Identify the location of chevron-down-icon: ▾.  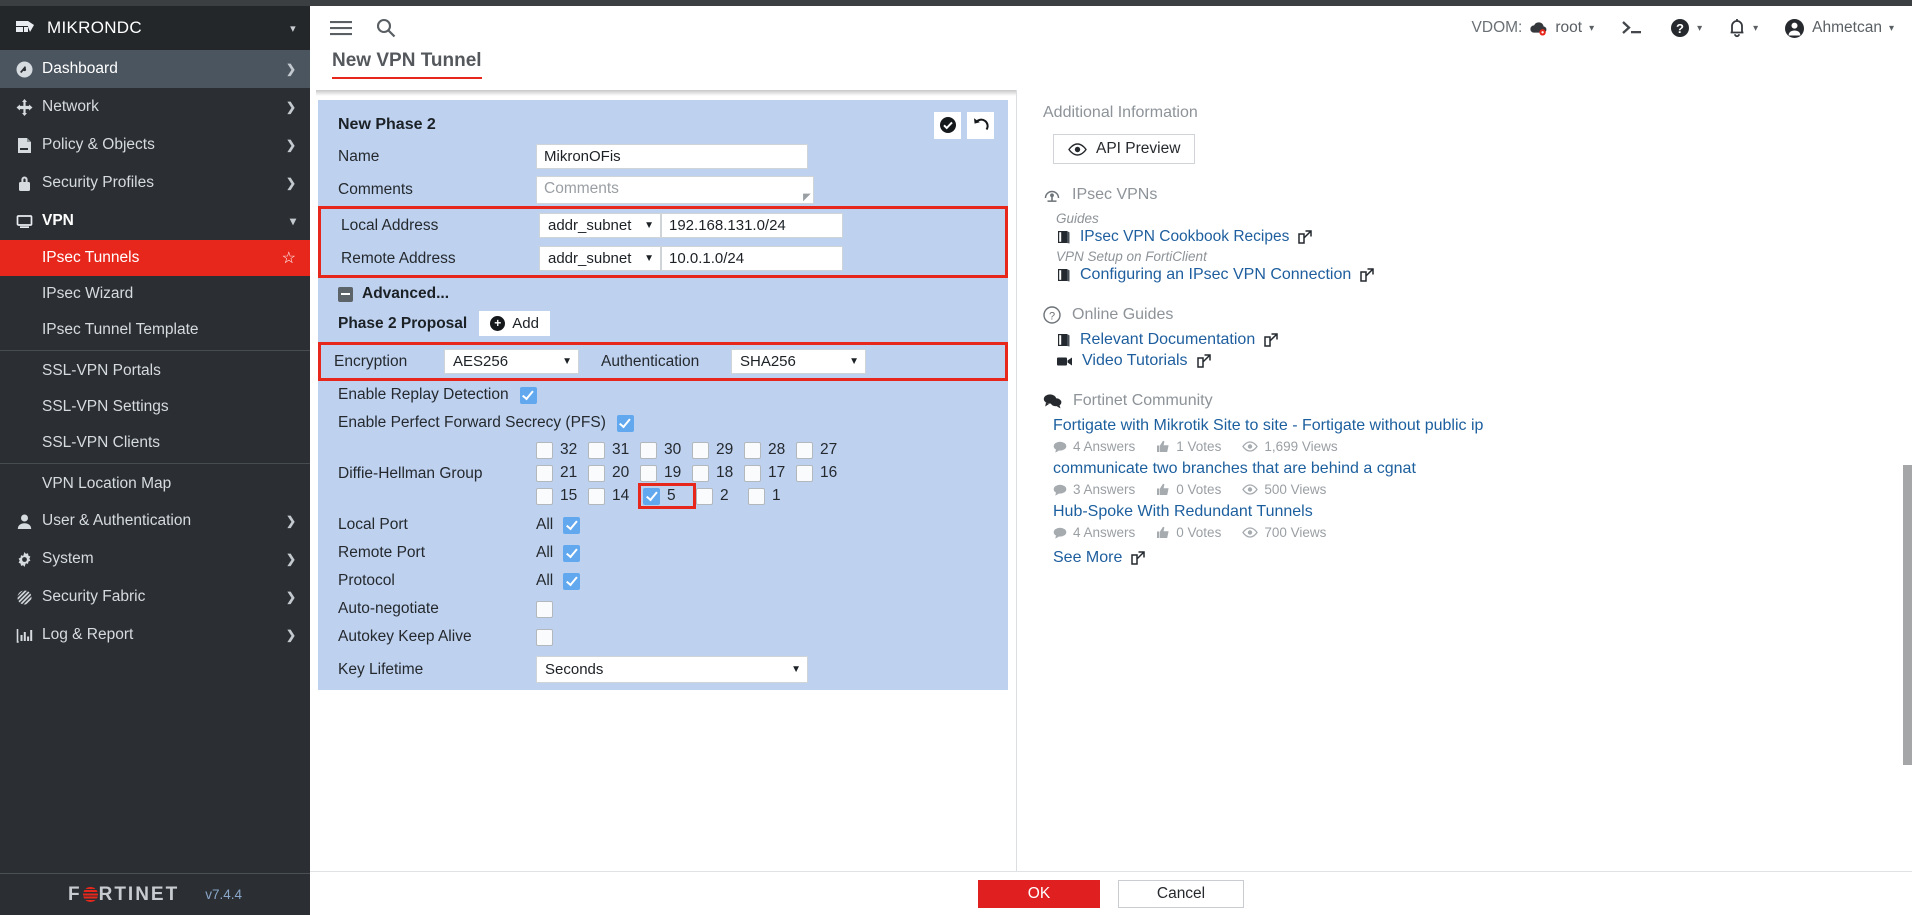
(293, 28).